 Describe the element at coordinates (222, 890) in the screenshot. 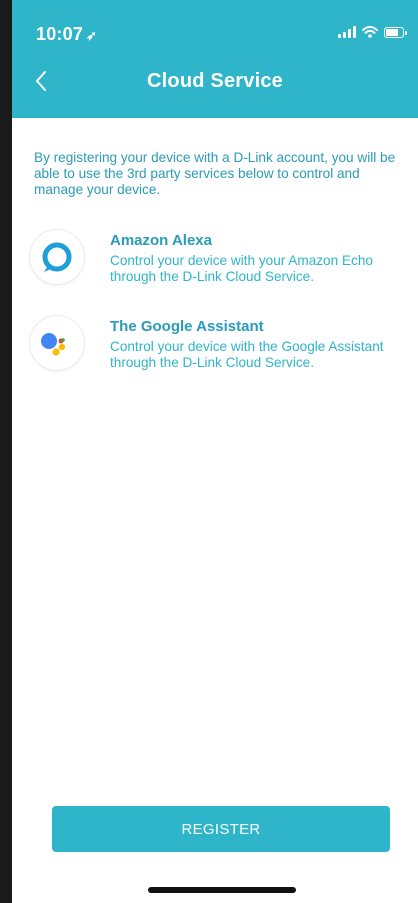

I see `home-indicator` at that location.